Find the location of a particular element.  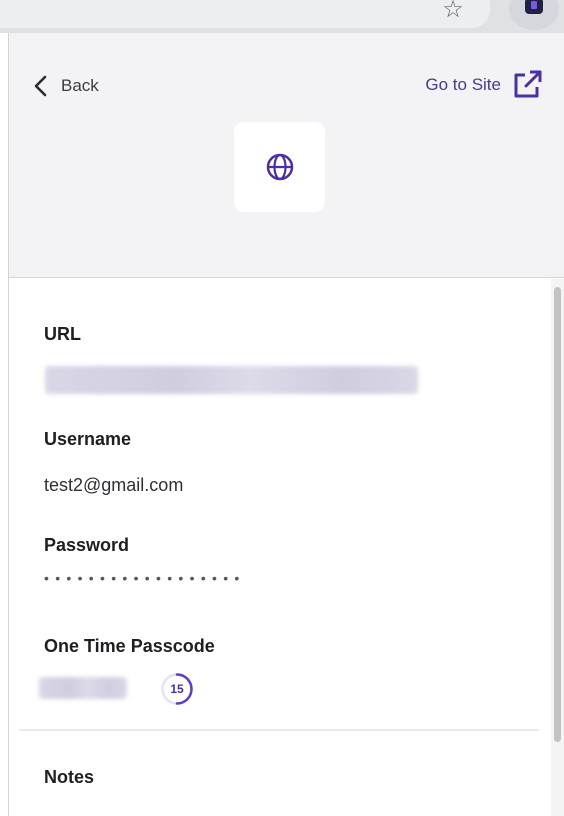

otp-countdown-timer: 15 is located at coordinates (177, 689).